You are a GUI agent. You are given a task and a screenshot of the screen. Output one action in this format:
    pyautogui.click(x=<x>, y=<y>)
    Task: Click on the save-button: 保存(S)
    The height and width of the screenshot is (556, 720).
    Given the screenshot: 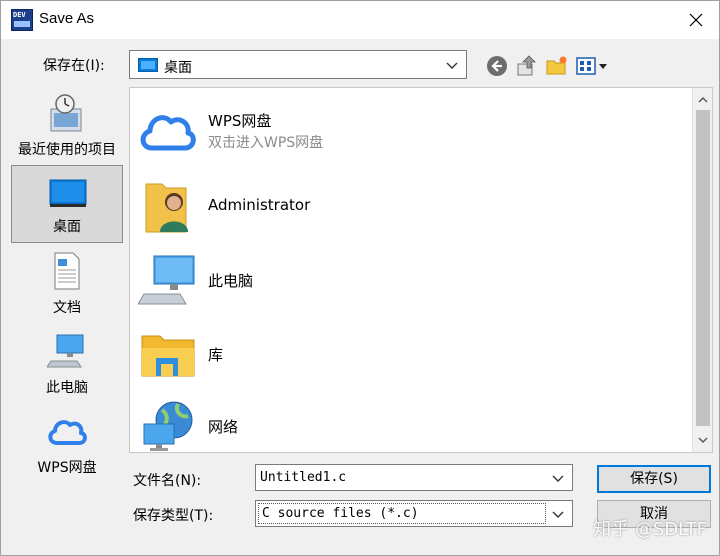 What is the action you would take?
    pyautogui.click(x=654, y=479)
    